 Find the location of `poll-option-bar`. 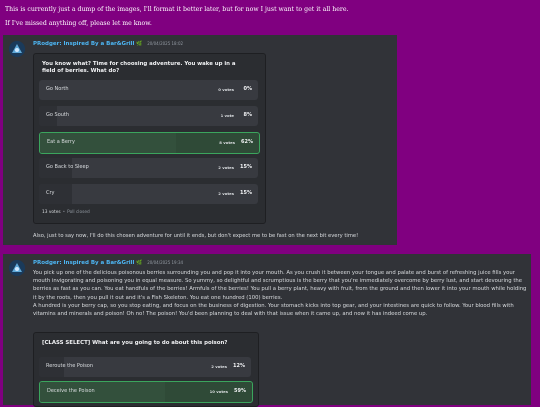

poll-option-bar is located at coordinates (55, 194).